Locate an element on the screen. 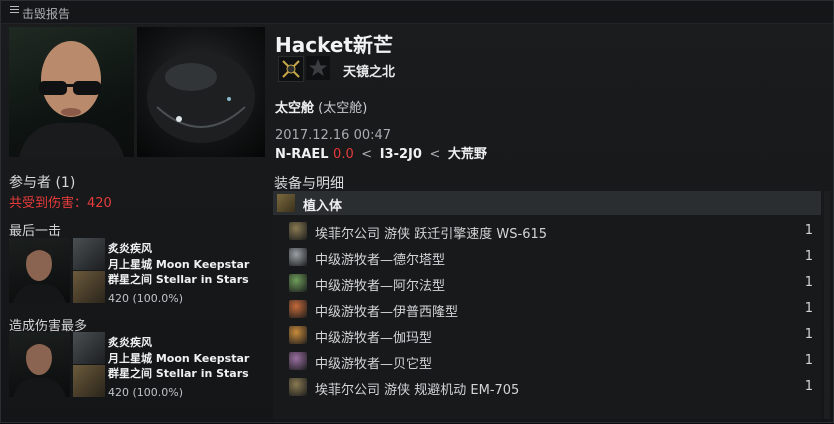  implant-group-icon is located at coordinates (286, 203).